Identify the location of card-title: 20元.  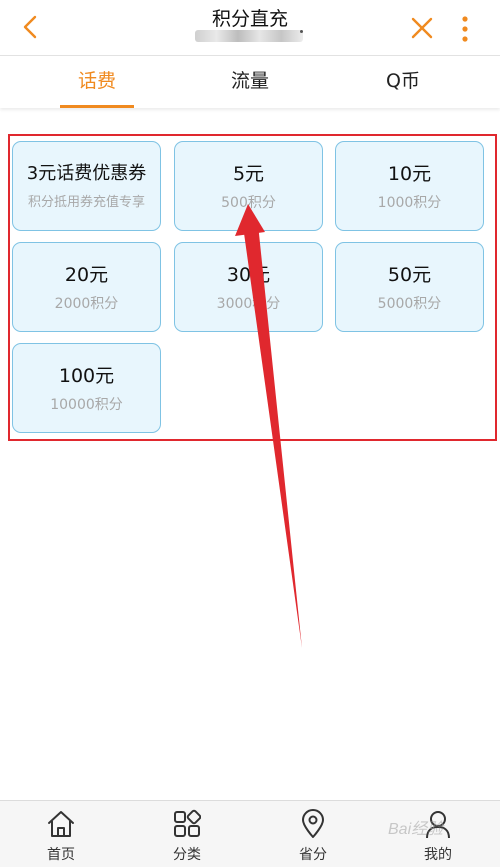
(86, 275).